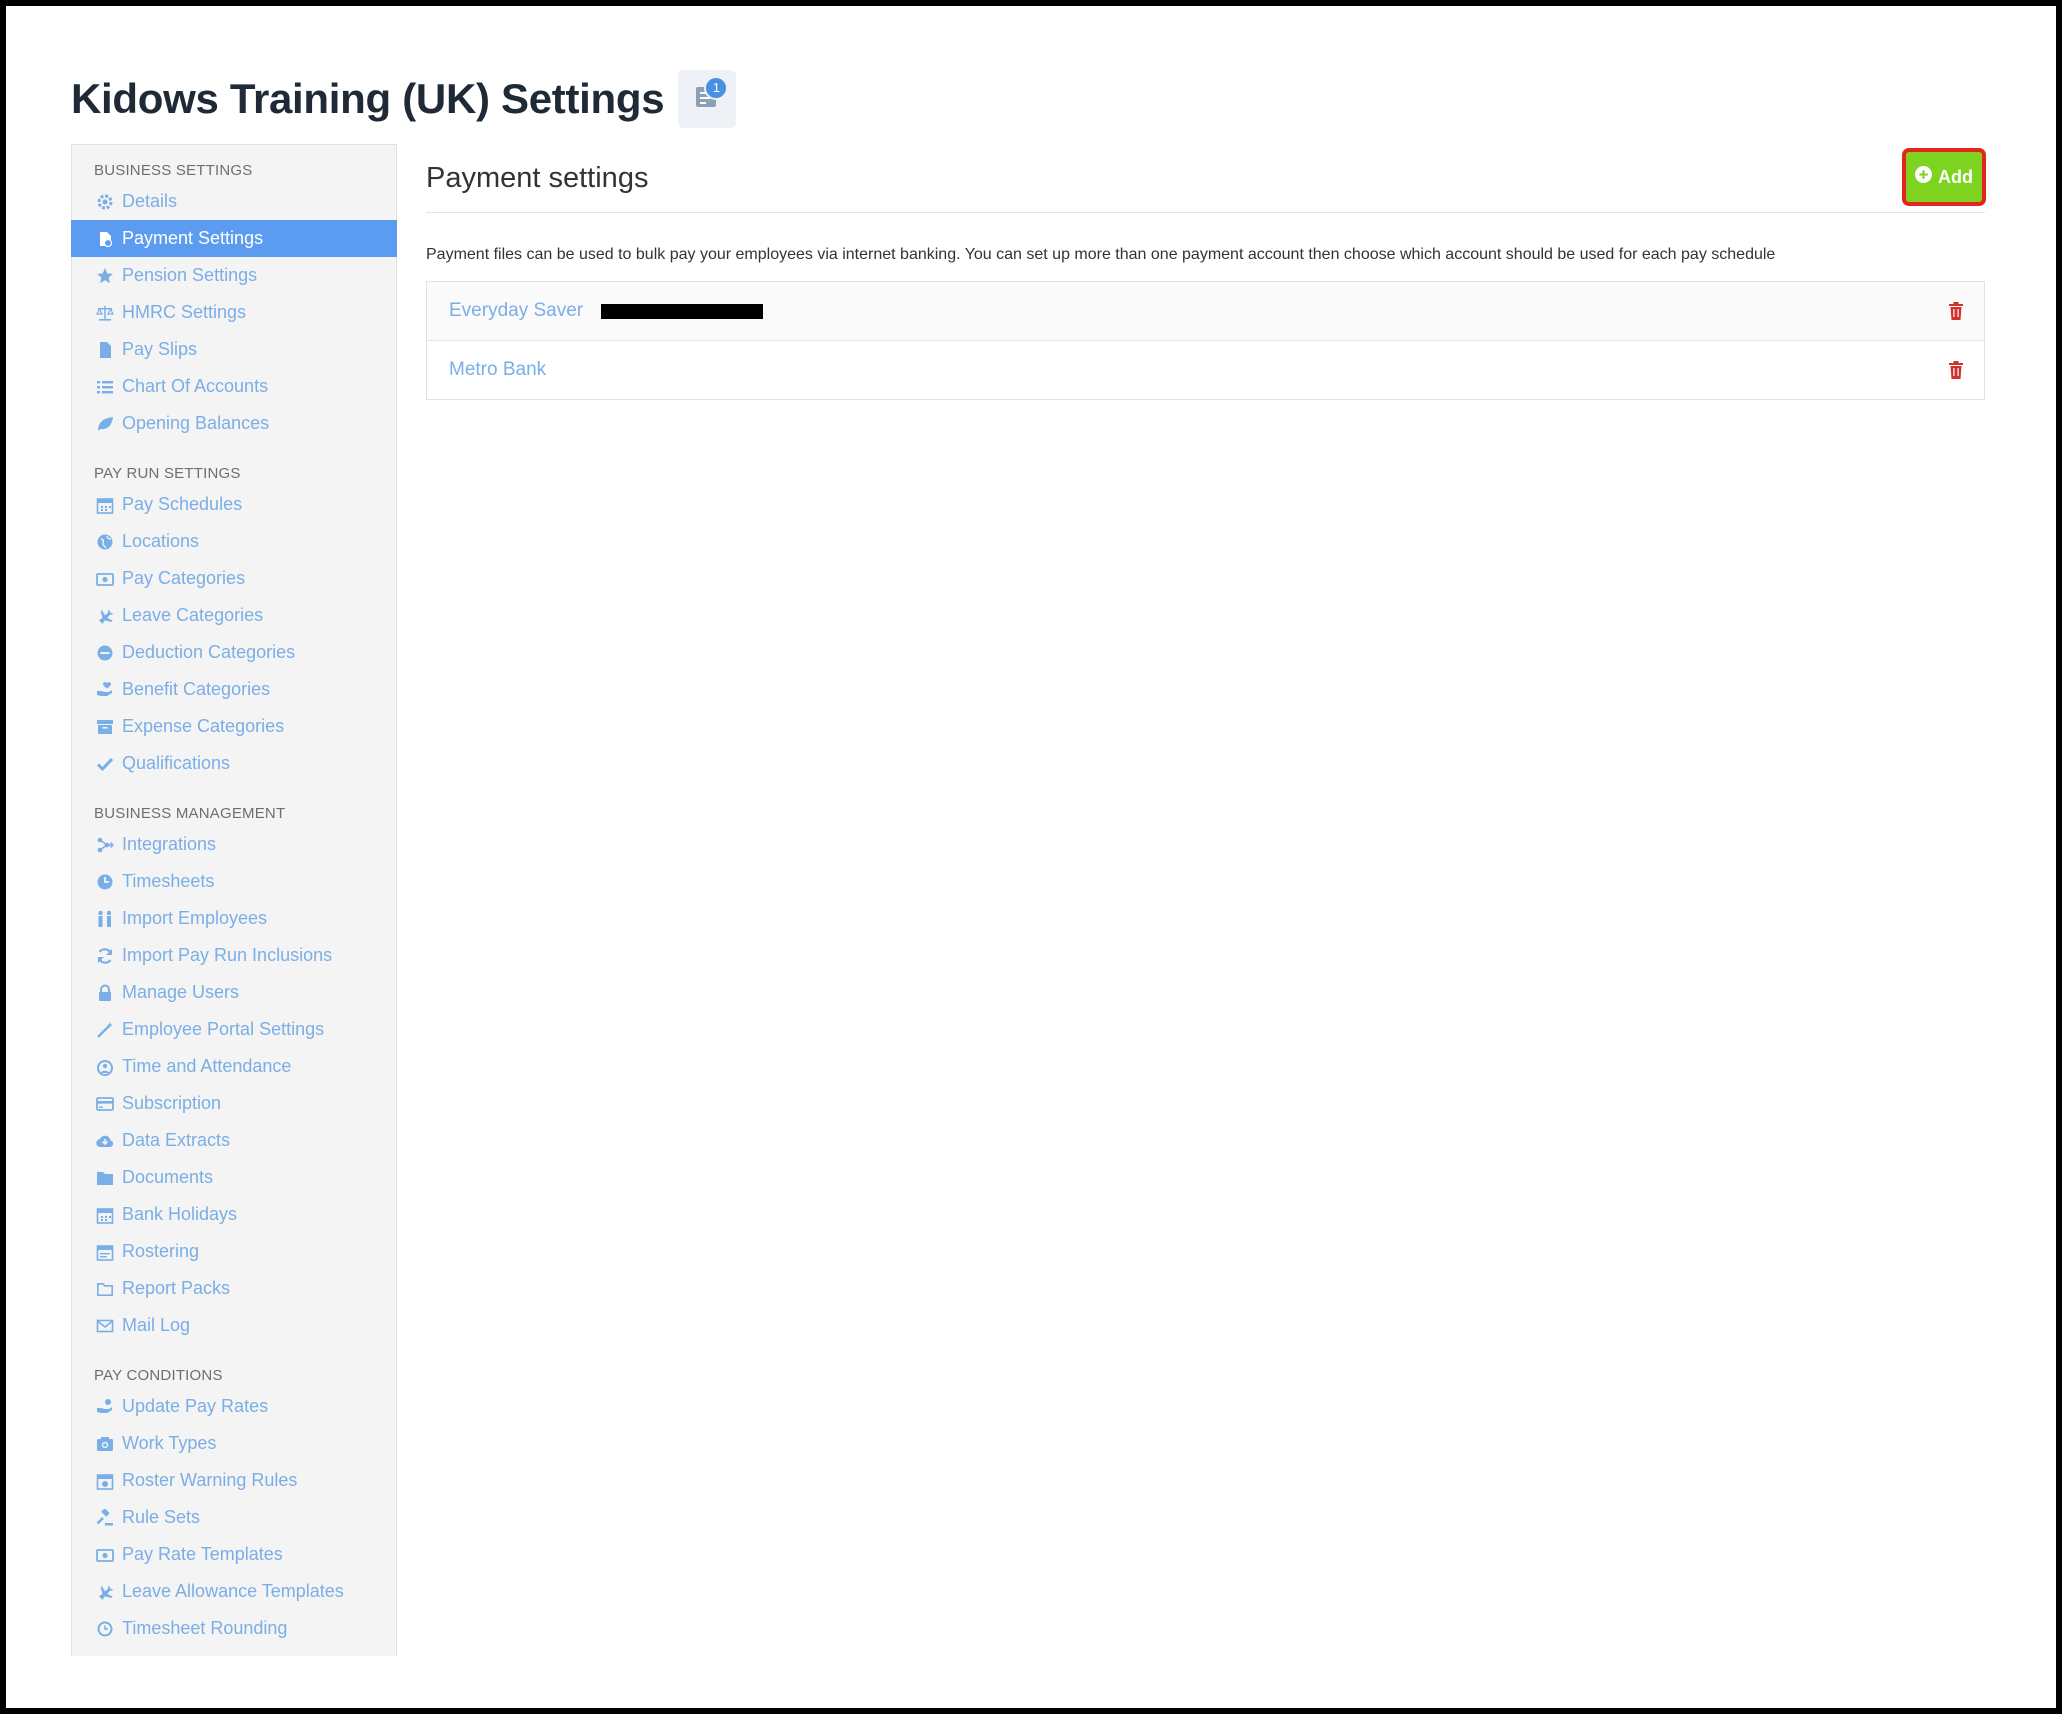 Image resolution: width=2062 pixels, height=1714 pixels. I want to click on payment-account-info: Everyday Saver, so click(606, 311).